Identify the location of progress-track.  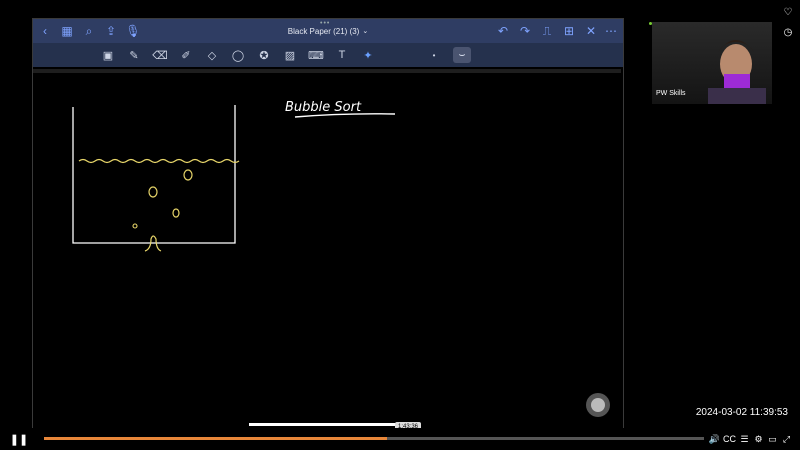
(374, 438).